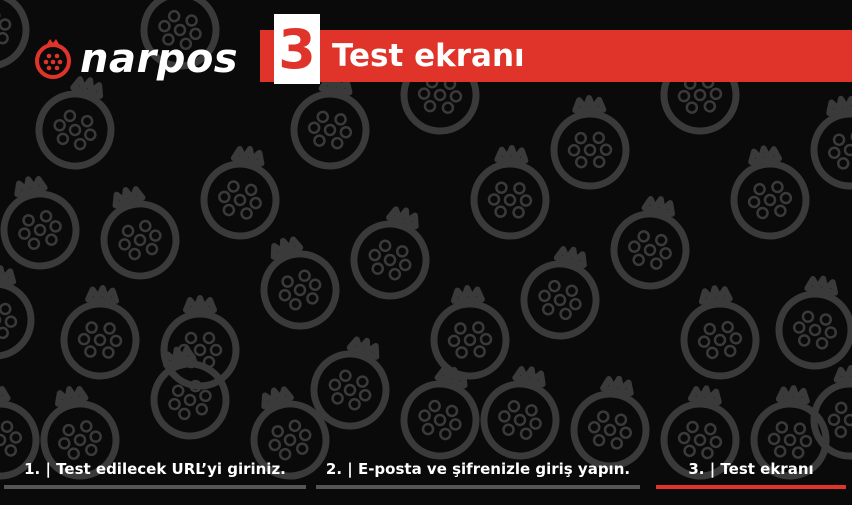  Describe the element at coordinates (428, 56) in the screenshot. I see `page-title: Test ekranı` at that location.